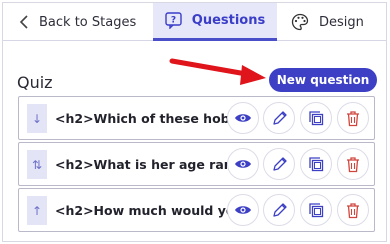 The image size is (390, 244). Describe the element at coordinates (323, 80) in the screenshot. I see `new-question-button: New question` at that location.